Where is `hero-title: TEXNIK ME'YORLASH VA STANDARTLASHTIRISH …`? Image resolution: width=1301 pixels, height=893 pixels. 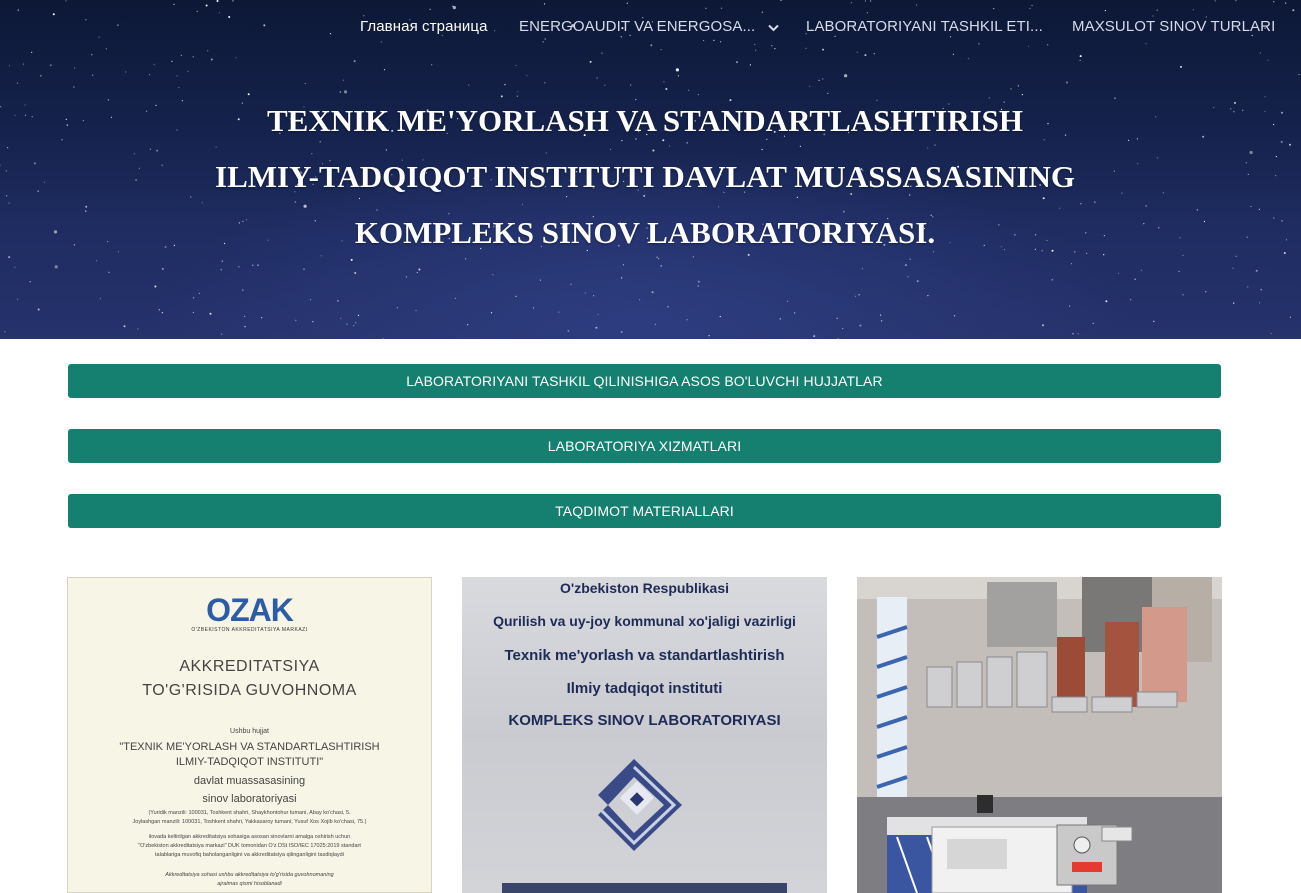 hero-title: TEXNIK ME'YORLASH VA STANDARTLASHTIRISH … is located at coordinates (645, 177).